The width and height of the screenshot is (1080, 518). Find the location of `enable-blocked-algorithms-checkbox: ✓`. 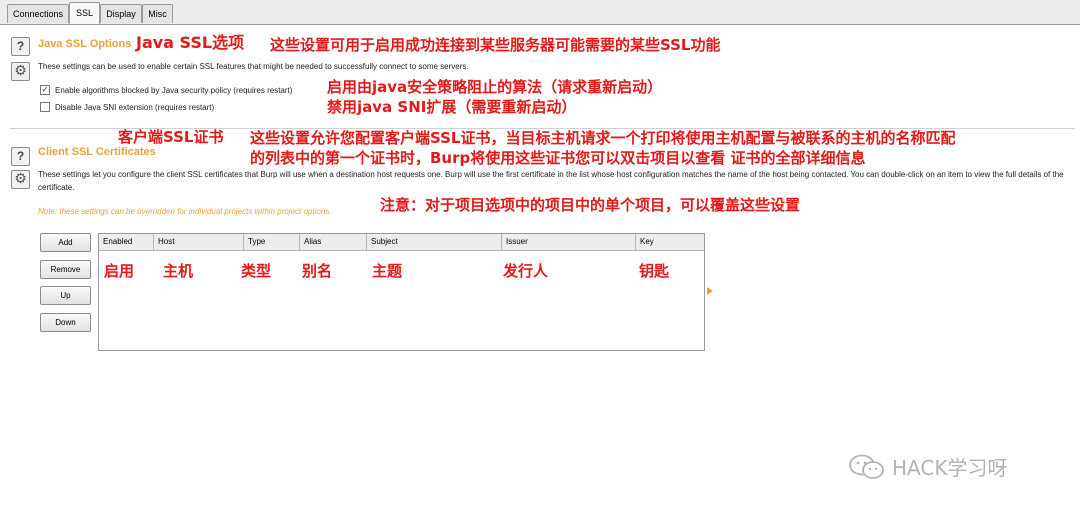

enable-blocked-algorithms-checkbox: ✓ is located at coordinates (45, 90).